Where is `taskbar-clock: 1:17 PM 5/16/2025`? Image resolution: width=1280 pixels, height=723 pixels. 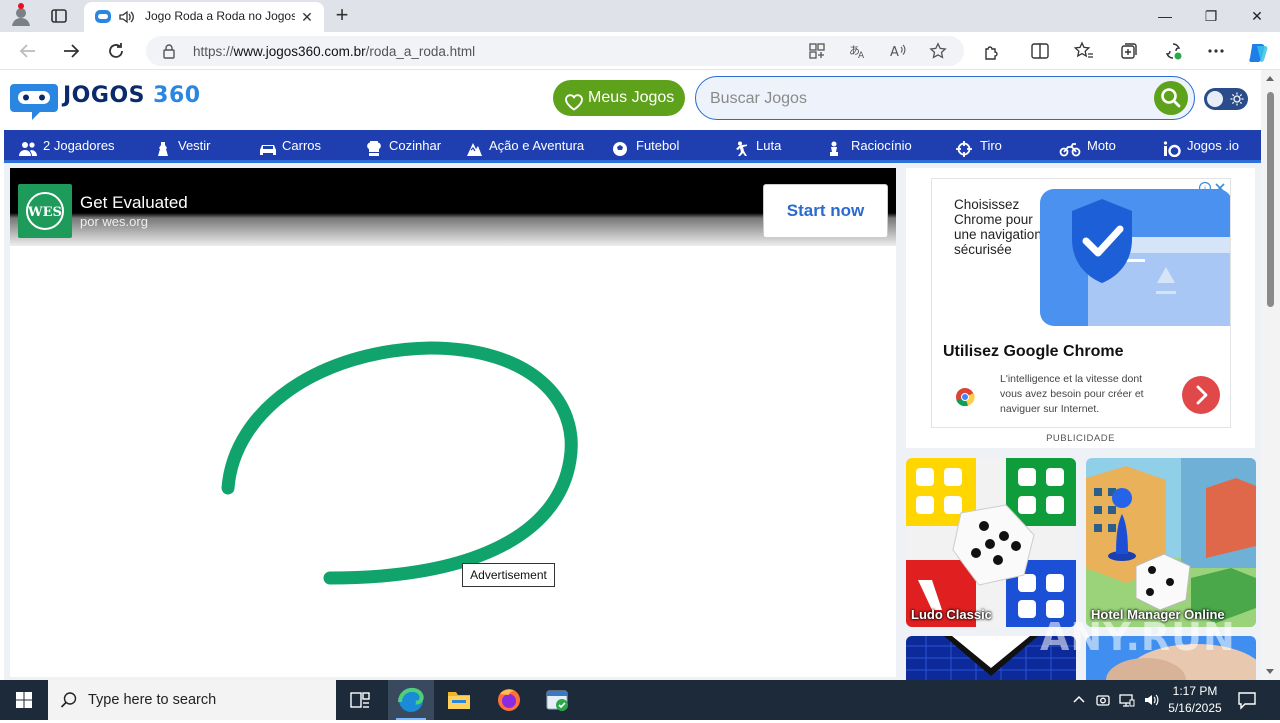 taskbar-clock: 1:17 PM 5/16/2025 is located at coordinates (1195, 700).